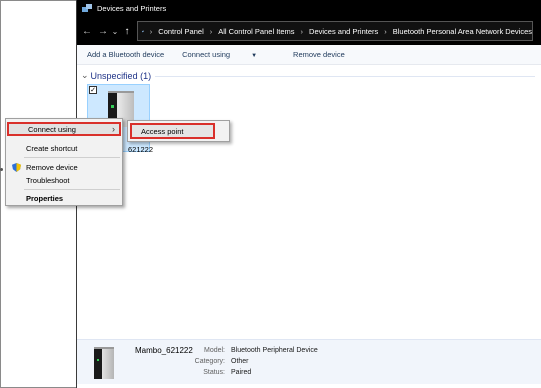 The image size is (541, 388). I want to click on title-bar: Devices and Printers, so click(309, 8).